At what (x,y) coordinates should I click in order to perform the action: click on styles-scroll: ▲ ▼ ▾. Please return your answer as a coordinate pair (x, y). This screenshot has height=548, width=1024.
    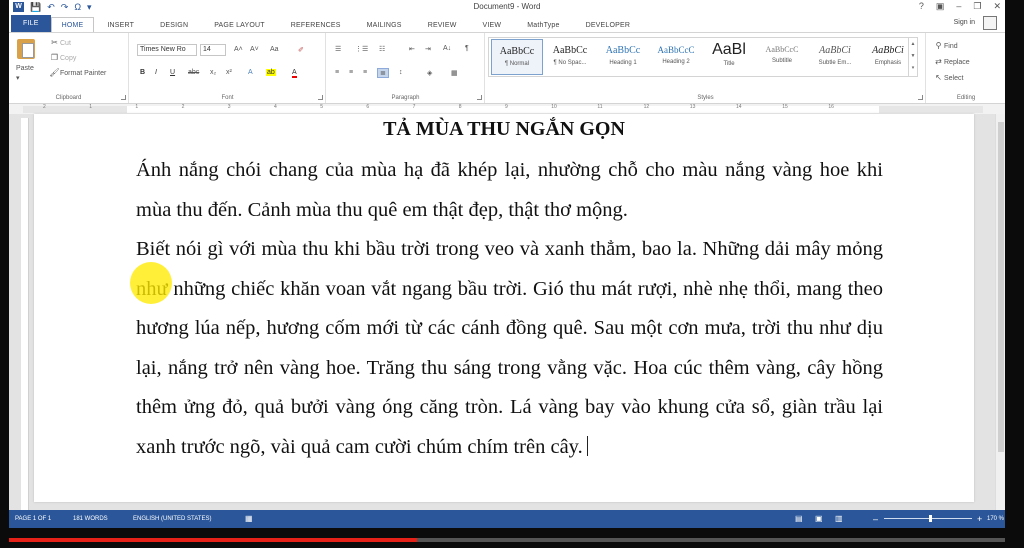
    Looking at the image, I should click on (912, 57).